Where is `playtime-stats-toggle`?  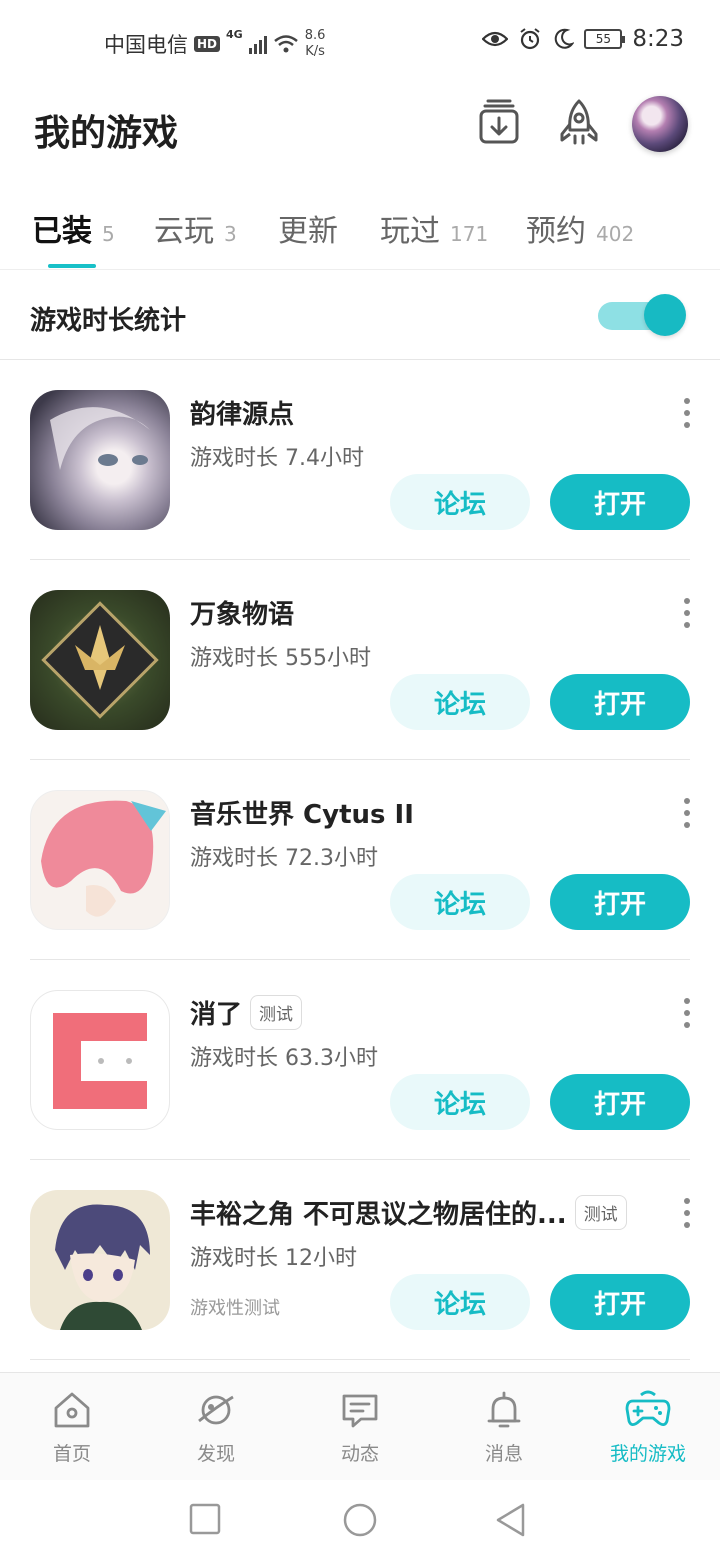 playtime-stats-toggle is located at coordinates (643, 315).